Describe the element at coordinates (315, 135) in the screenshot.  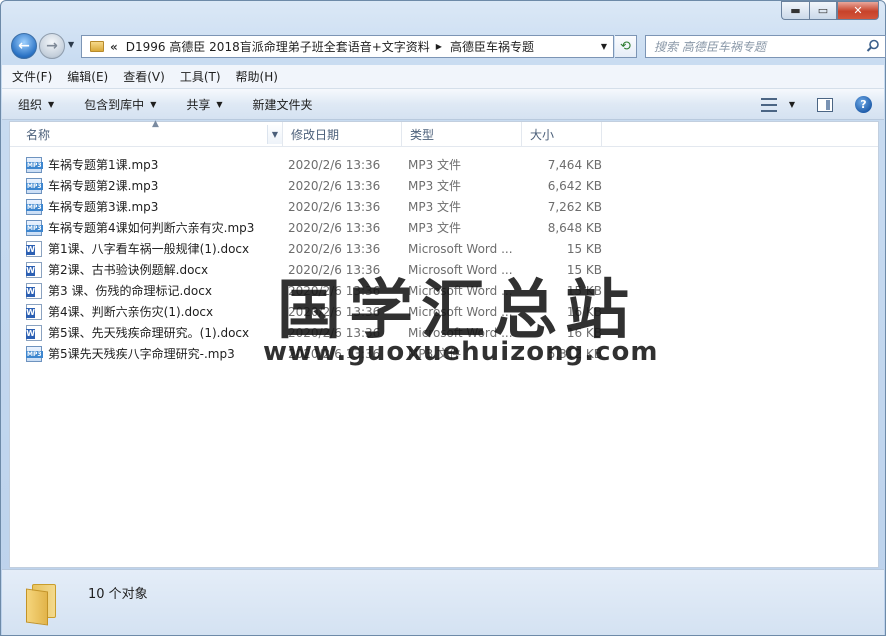
I see `column-date-label: 修改日期` at that location.